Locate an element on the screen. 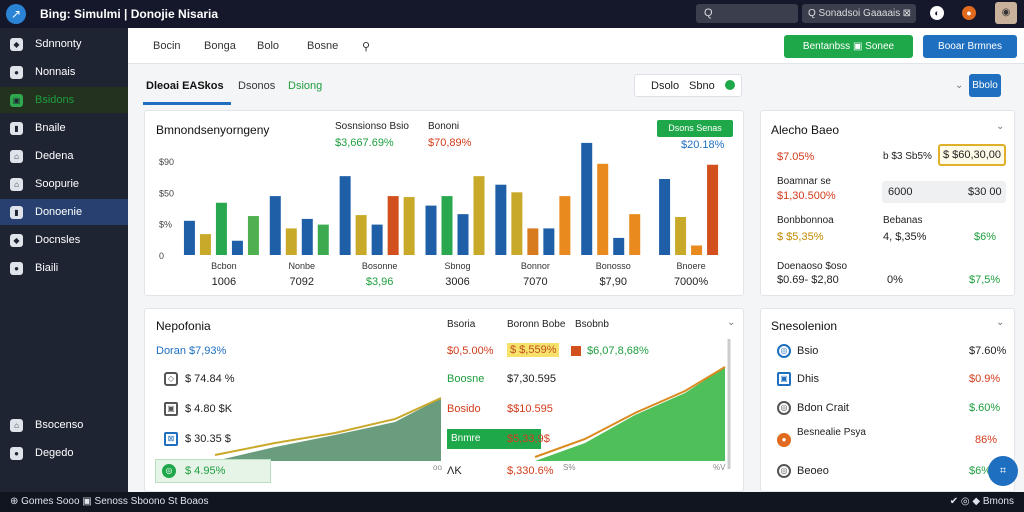 The width and height of the screenshot is (1024, 512). area-axis-right: %V is located at coordinates (719, 467).